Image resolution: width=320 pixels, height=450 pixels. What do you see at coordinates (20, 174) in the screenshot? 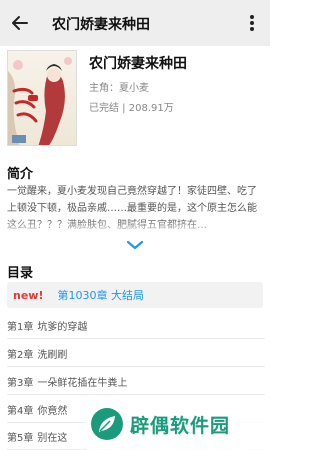
I see `intro-heading: 简介` at bounding box center [20, 174].